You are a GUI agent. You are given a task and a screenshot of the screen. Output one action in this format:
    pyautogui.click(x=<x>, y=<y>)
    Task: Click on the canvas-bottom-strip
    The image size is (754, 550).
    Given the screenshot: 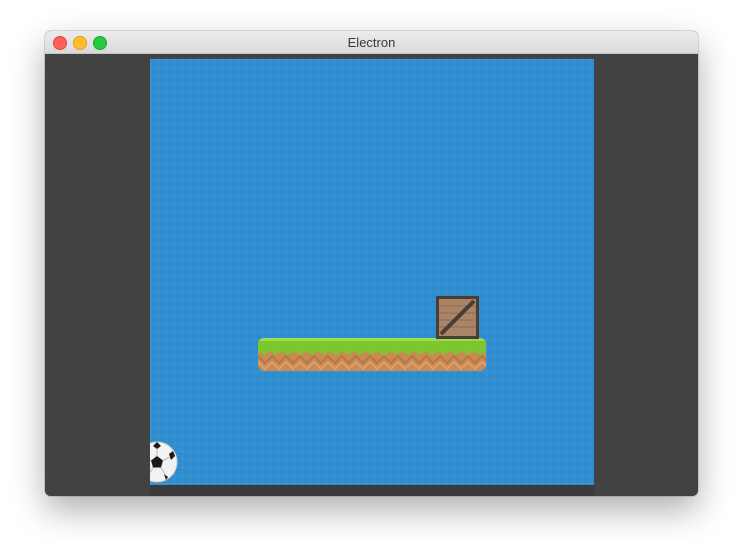 What is the action you would take?
    pyautogui.click(x=372, y=490)
    